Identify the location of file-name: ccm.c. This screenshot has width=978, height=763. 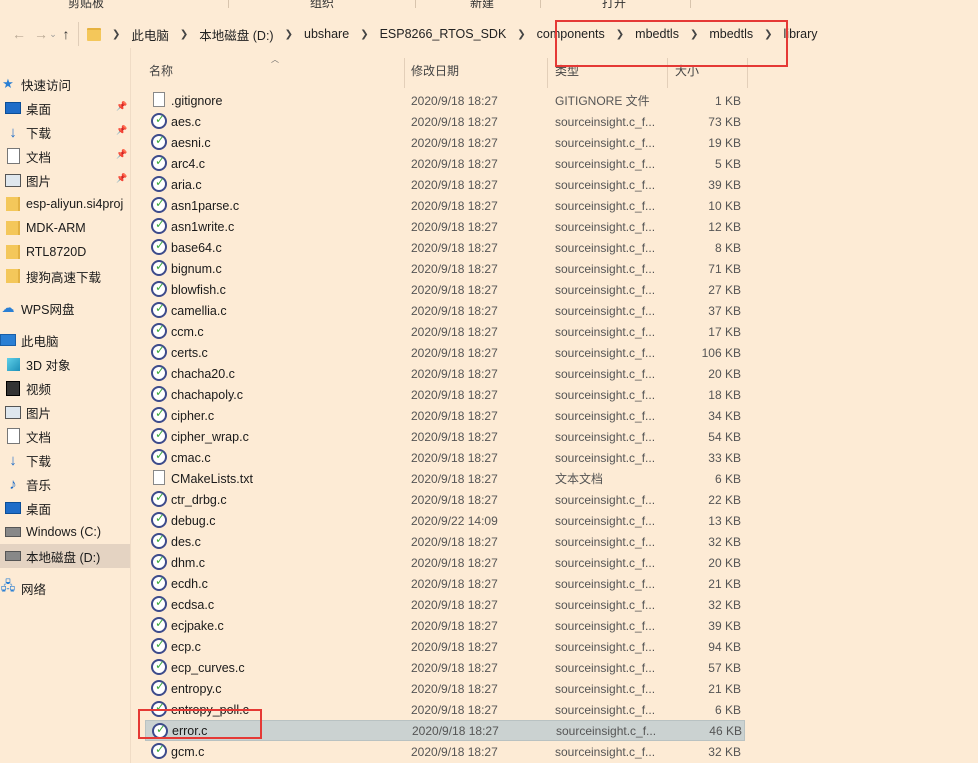
(187, 331).